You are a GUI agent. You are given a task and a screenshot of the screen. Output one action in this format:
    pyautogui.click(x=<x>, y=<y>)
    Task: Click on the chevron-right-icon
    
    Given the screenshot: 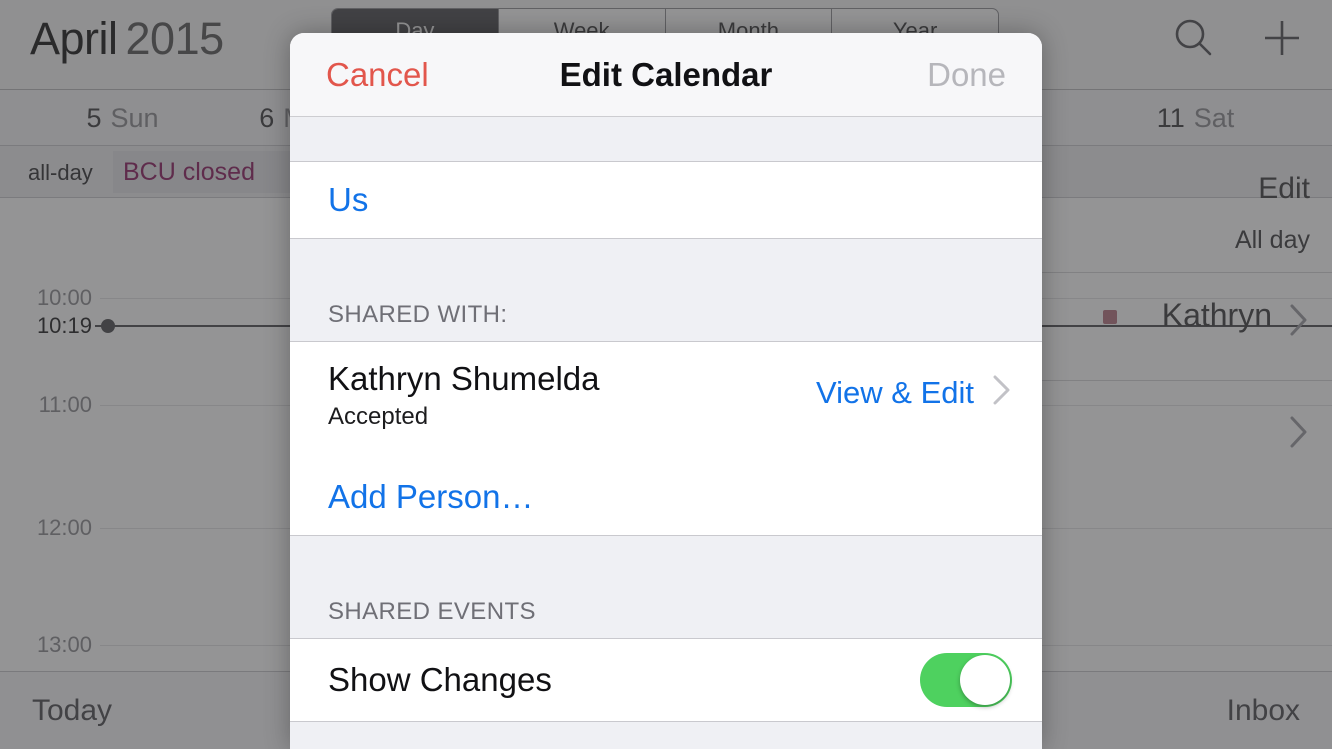 What is the action you would take?
    pyautogui.click(x=1002, y=392)
    